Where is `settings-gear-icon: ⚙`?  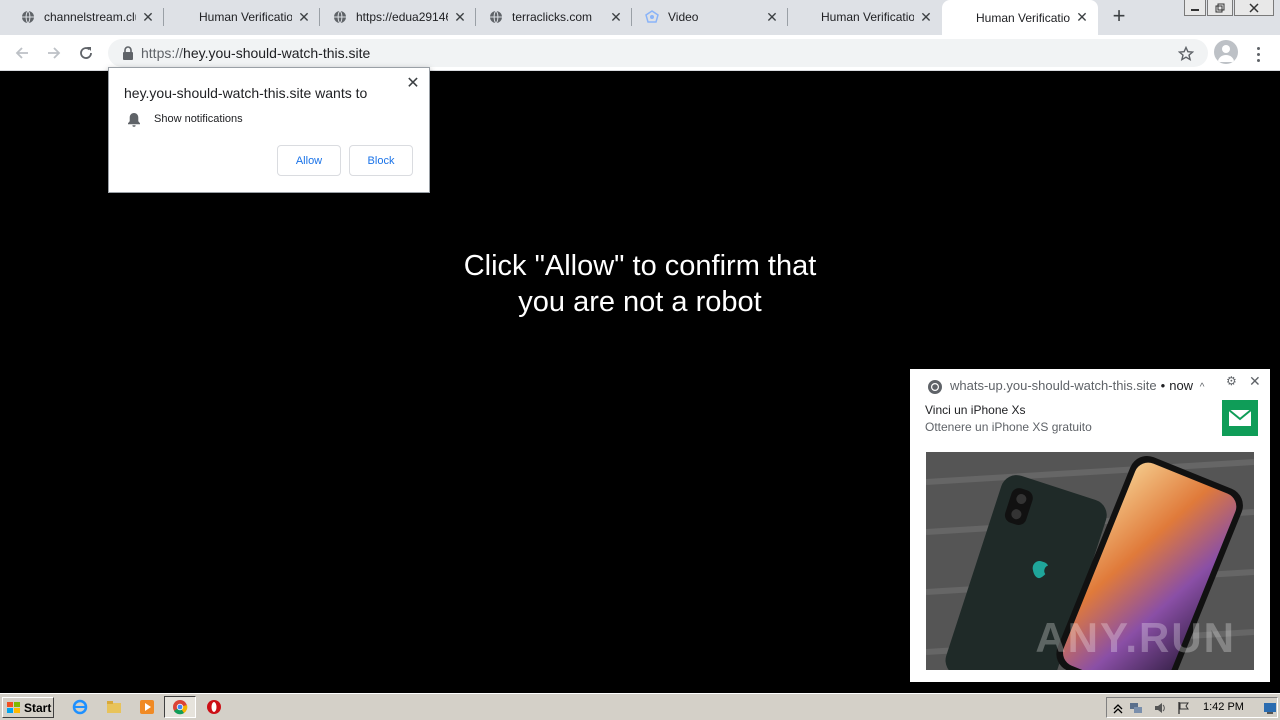 settings-gear-icon: ⚙ is located at coordinates (1232, 381).